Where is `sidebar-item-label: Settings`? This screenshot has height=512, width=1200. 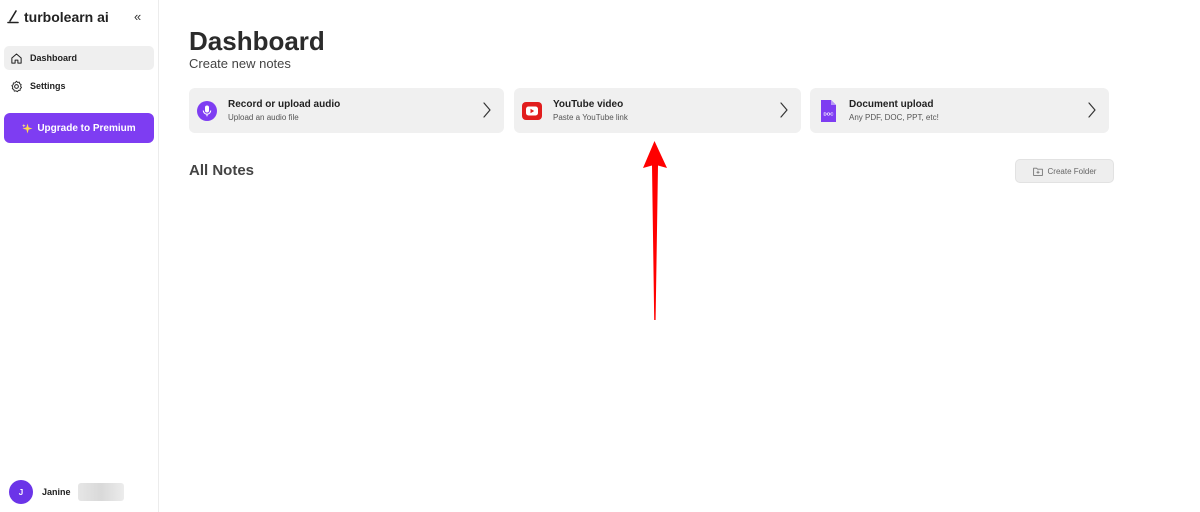
sidebar-item-label: Settings is located at coordinates (48, 86).